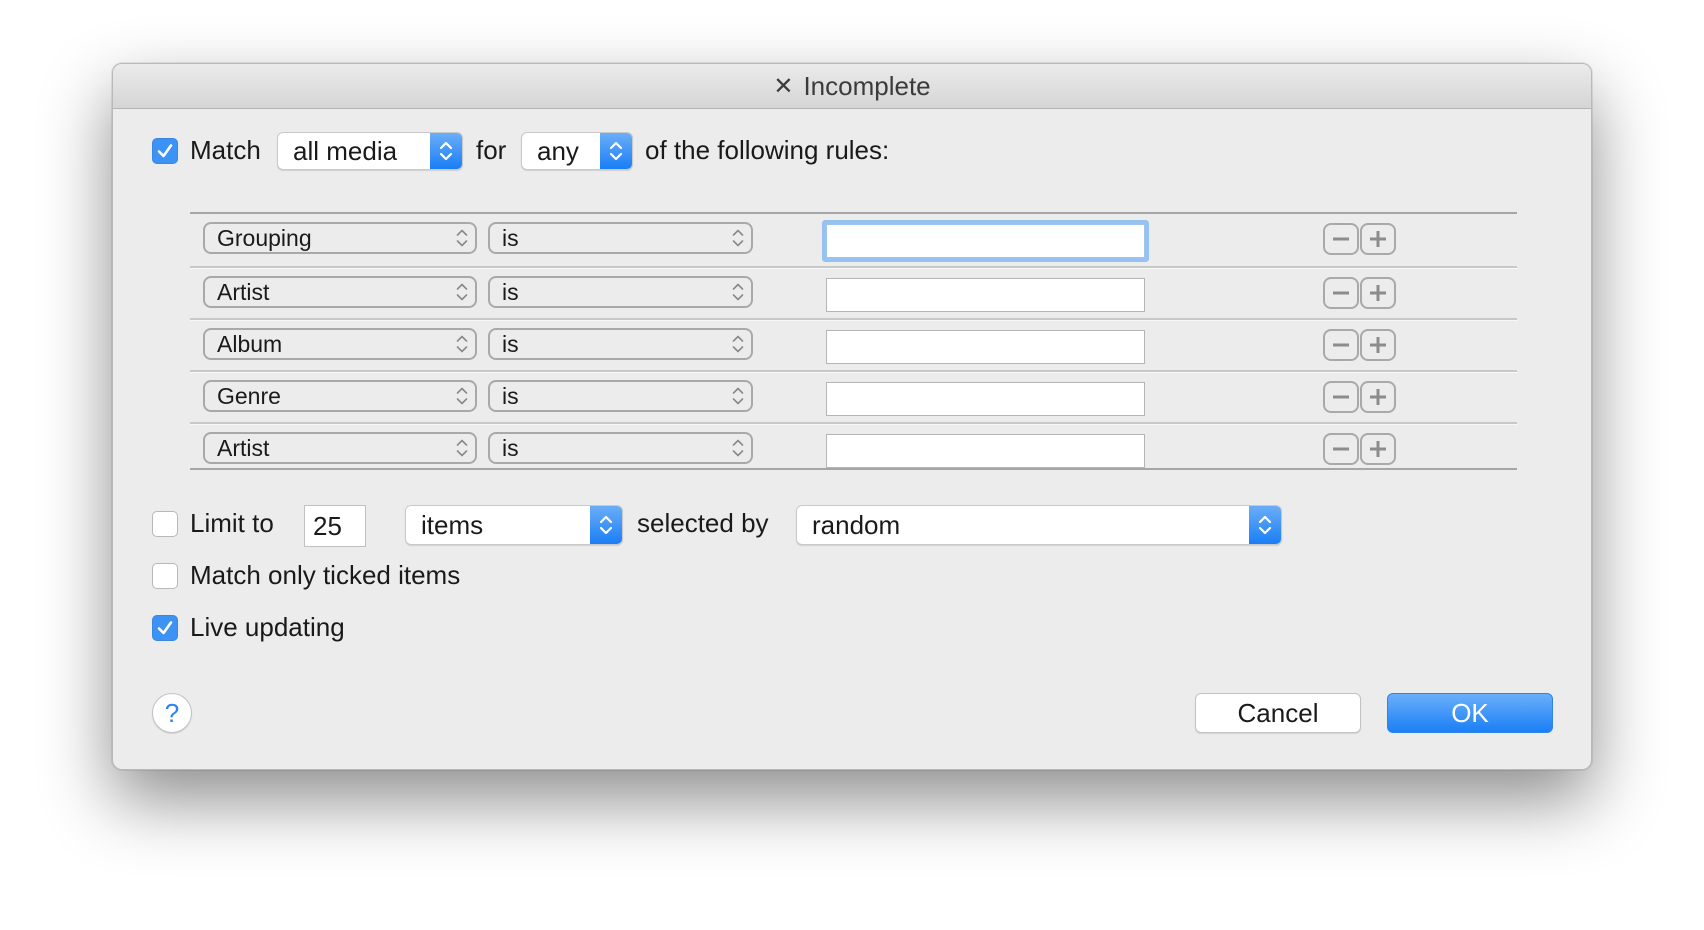 The image size is (1704, 930). I want to click on selected-by-select: random, so click(1039, 525).